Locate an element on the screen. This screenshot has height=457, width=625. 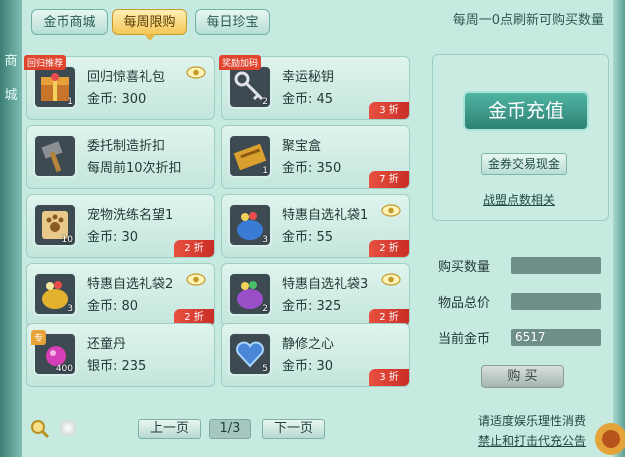
refresh-notice: 每周一0点刷新可购买数量 is located at coordinates (528, 20).